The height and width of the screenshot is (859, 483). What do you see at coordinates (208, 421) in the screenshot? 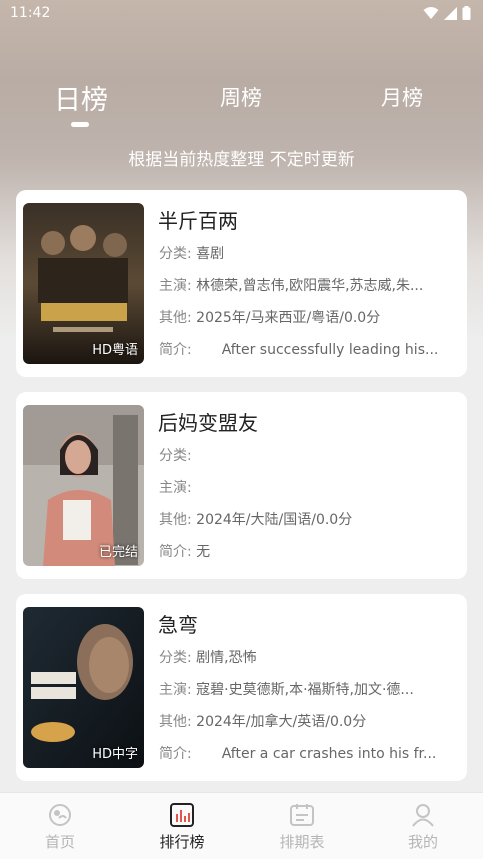
I see `movie-title: 后妈变盟友` at bounding box center [208, 421].